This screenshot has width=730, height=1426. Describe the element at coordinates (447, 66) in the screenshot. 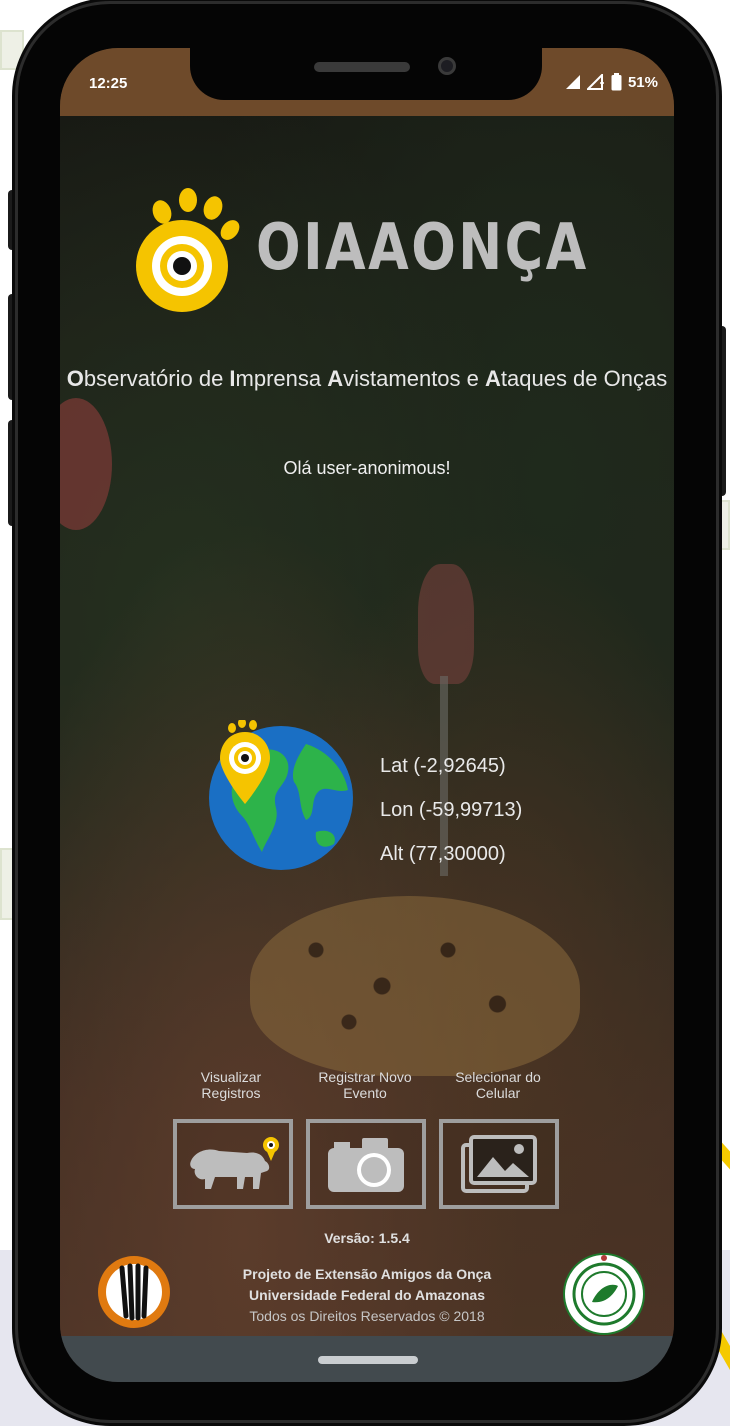

I see `front-camera` at that location.